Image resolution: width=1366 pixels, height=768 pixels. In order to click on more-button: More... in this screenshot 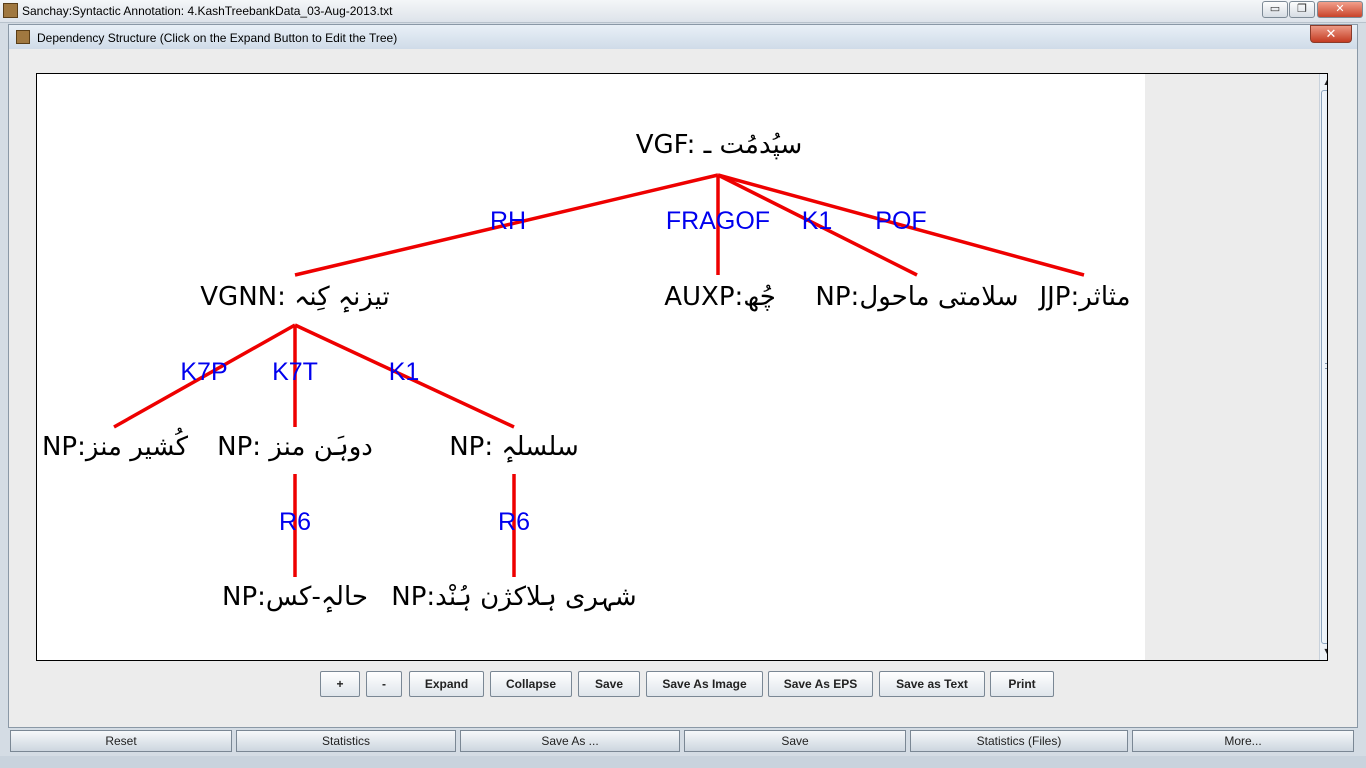, I will do `click(1243, 741)`.